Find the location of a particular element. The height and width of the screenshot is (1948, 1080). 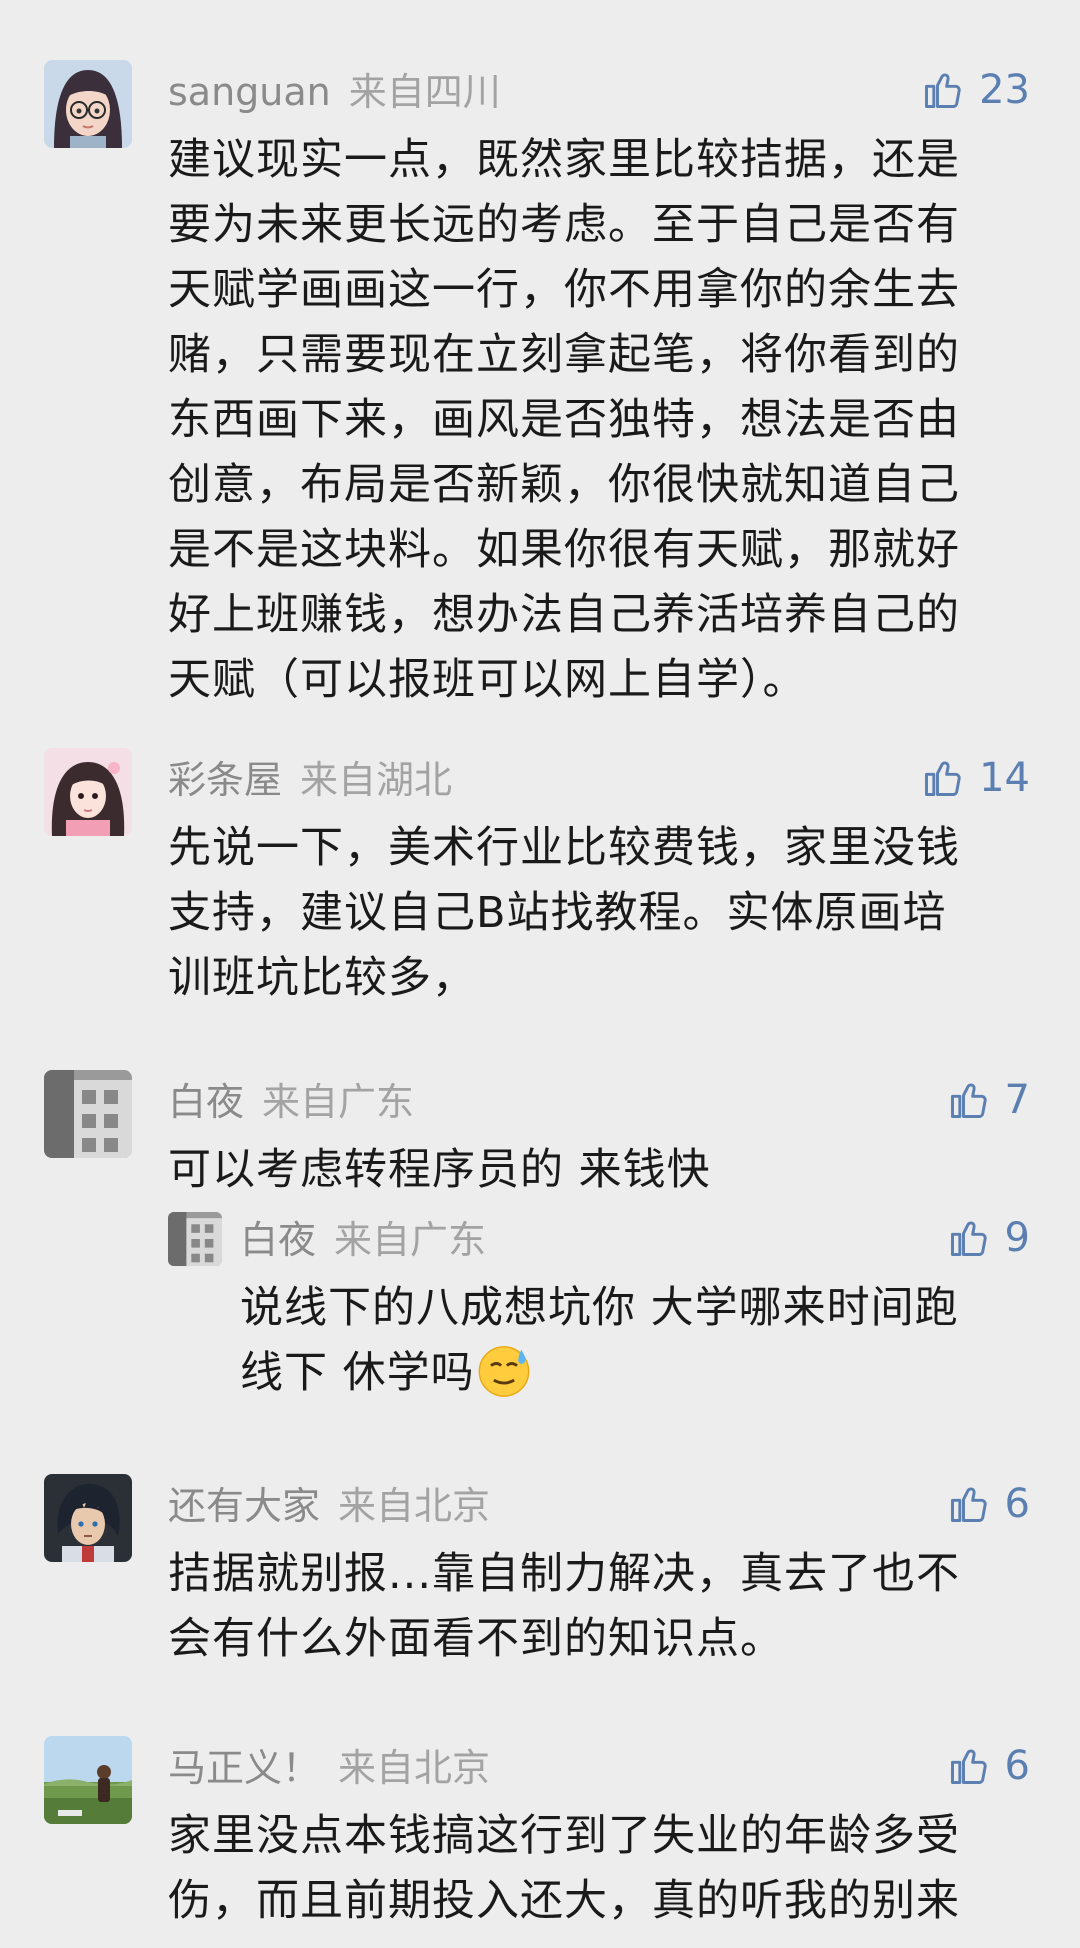

landscape-photo-avatar-icon is located at coordinates (88, 1780).